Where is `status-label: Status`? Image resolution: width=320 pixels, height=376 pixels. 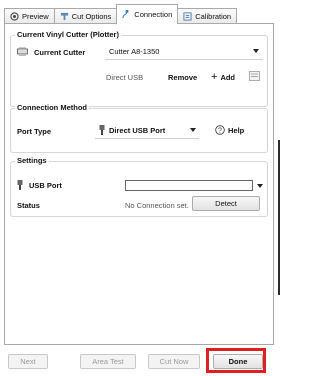 status-label: Status is located at coordinates (28, 205).